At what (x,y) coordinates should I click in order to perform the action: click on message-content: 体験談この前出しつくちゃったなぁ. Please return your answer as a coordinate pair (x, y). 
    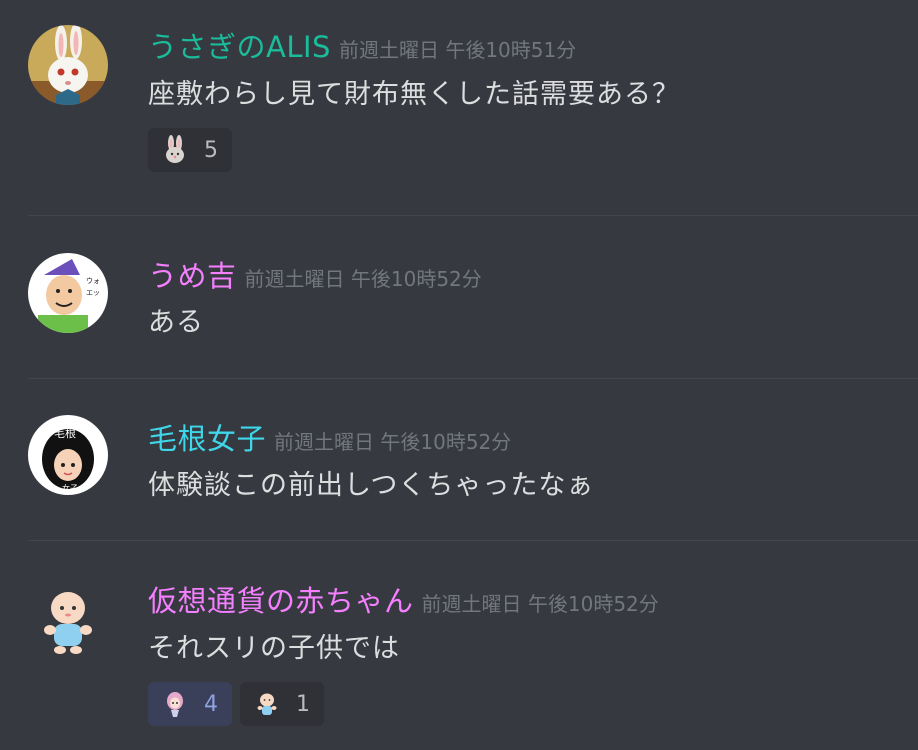
    Looking at the image, I should click on (371, 485).